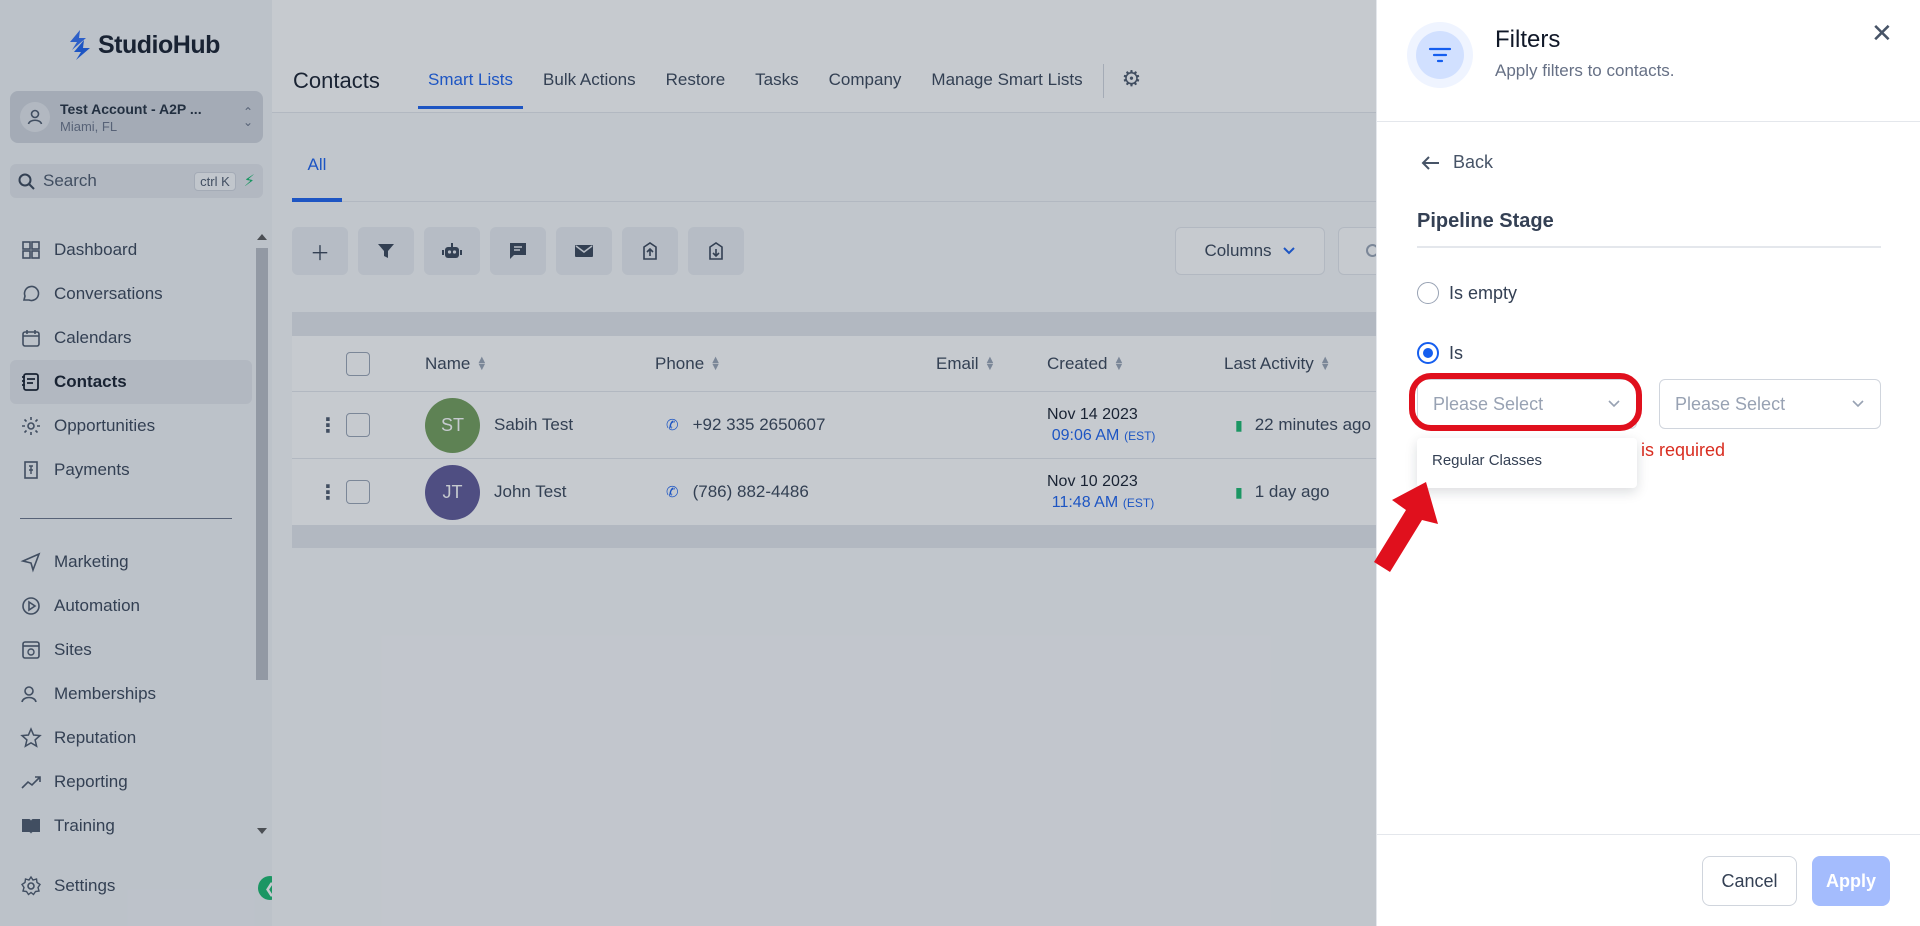 The width and height of the screenshot is (1920, 926). Describe the element at coordinates (1683, 450) in the screenshot. I see `validation-error: is required` at that location.